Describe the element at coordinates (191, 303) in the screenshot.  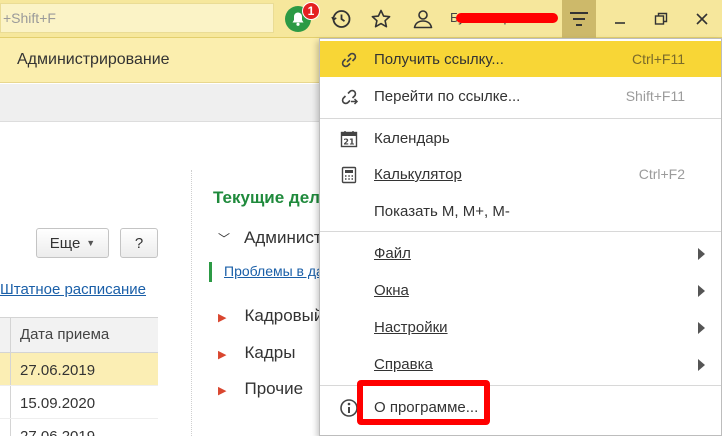
I see `panel-divider` at that location.